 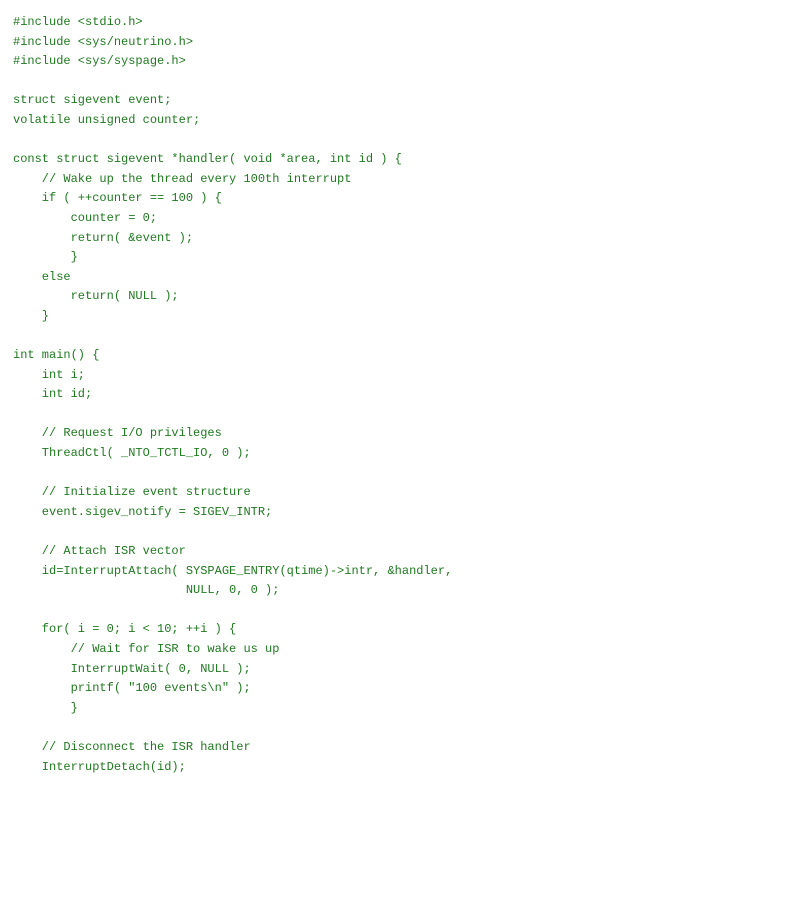 What do you see at coordinates (103, 237) in the screenshot?
I see `code-line-return-event: return( &event );` at bounding box center [103, 237].